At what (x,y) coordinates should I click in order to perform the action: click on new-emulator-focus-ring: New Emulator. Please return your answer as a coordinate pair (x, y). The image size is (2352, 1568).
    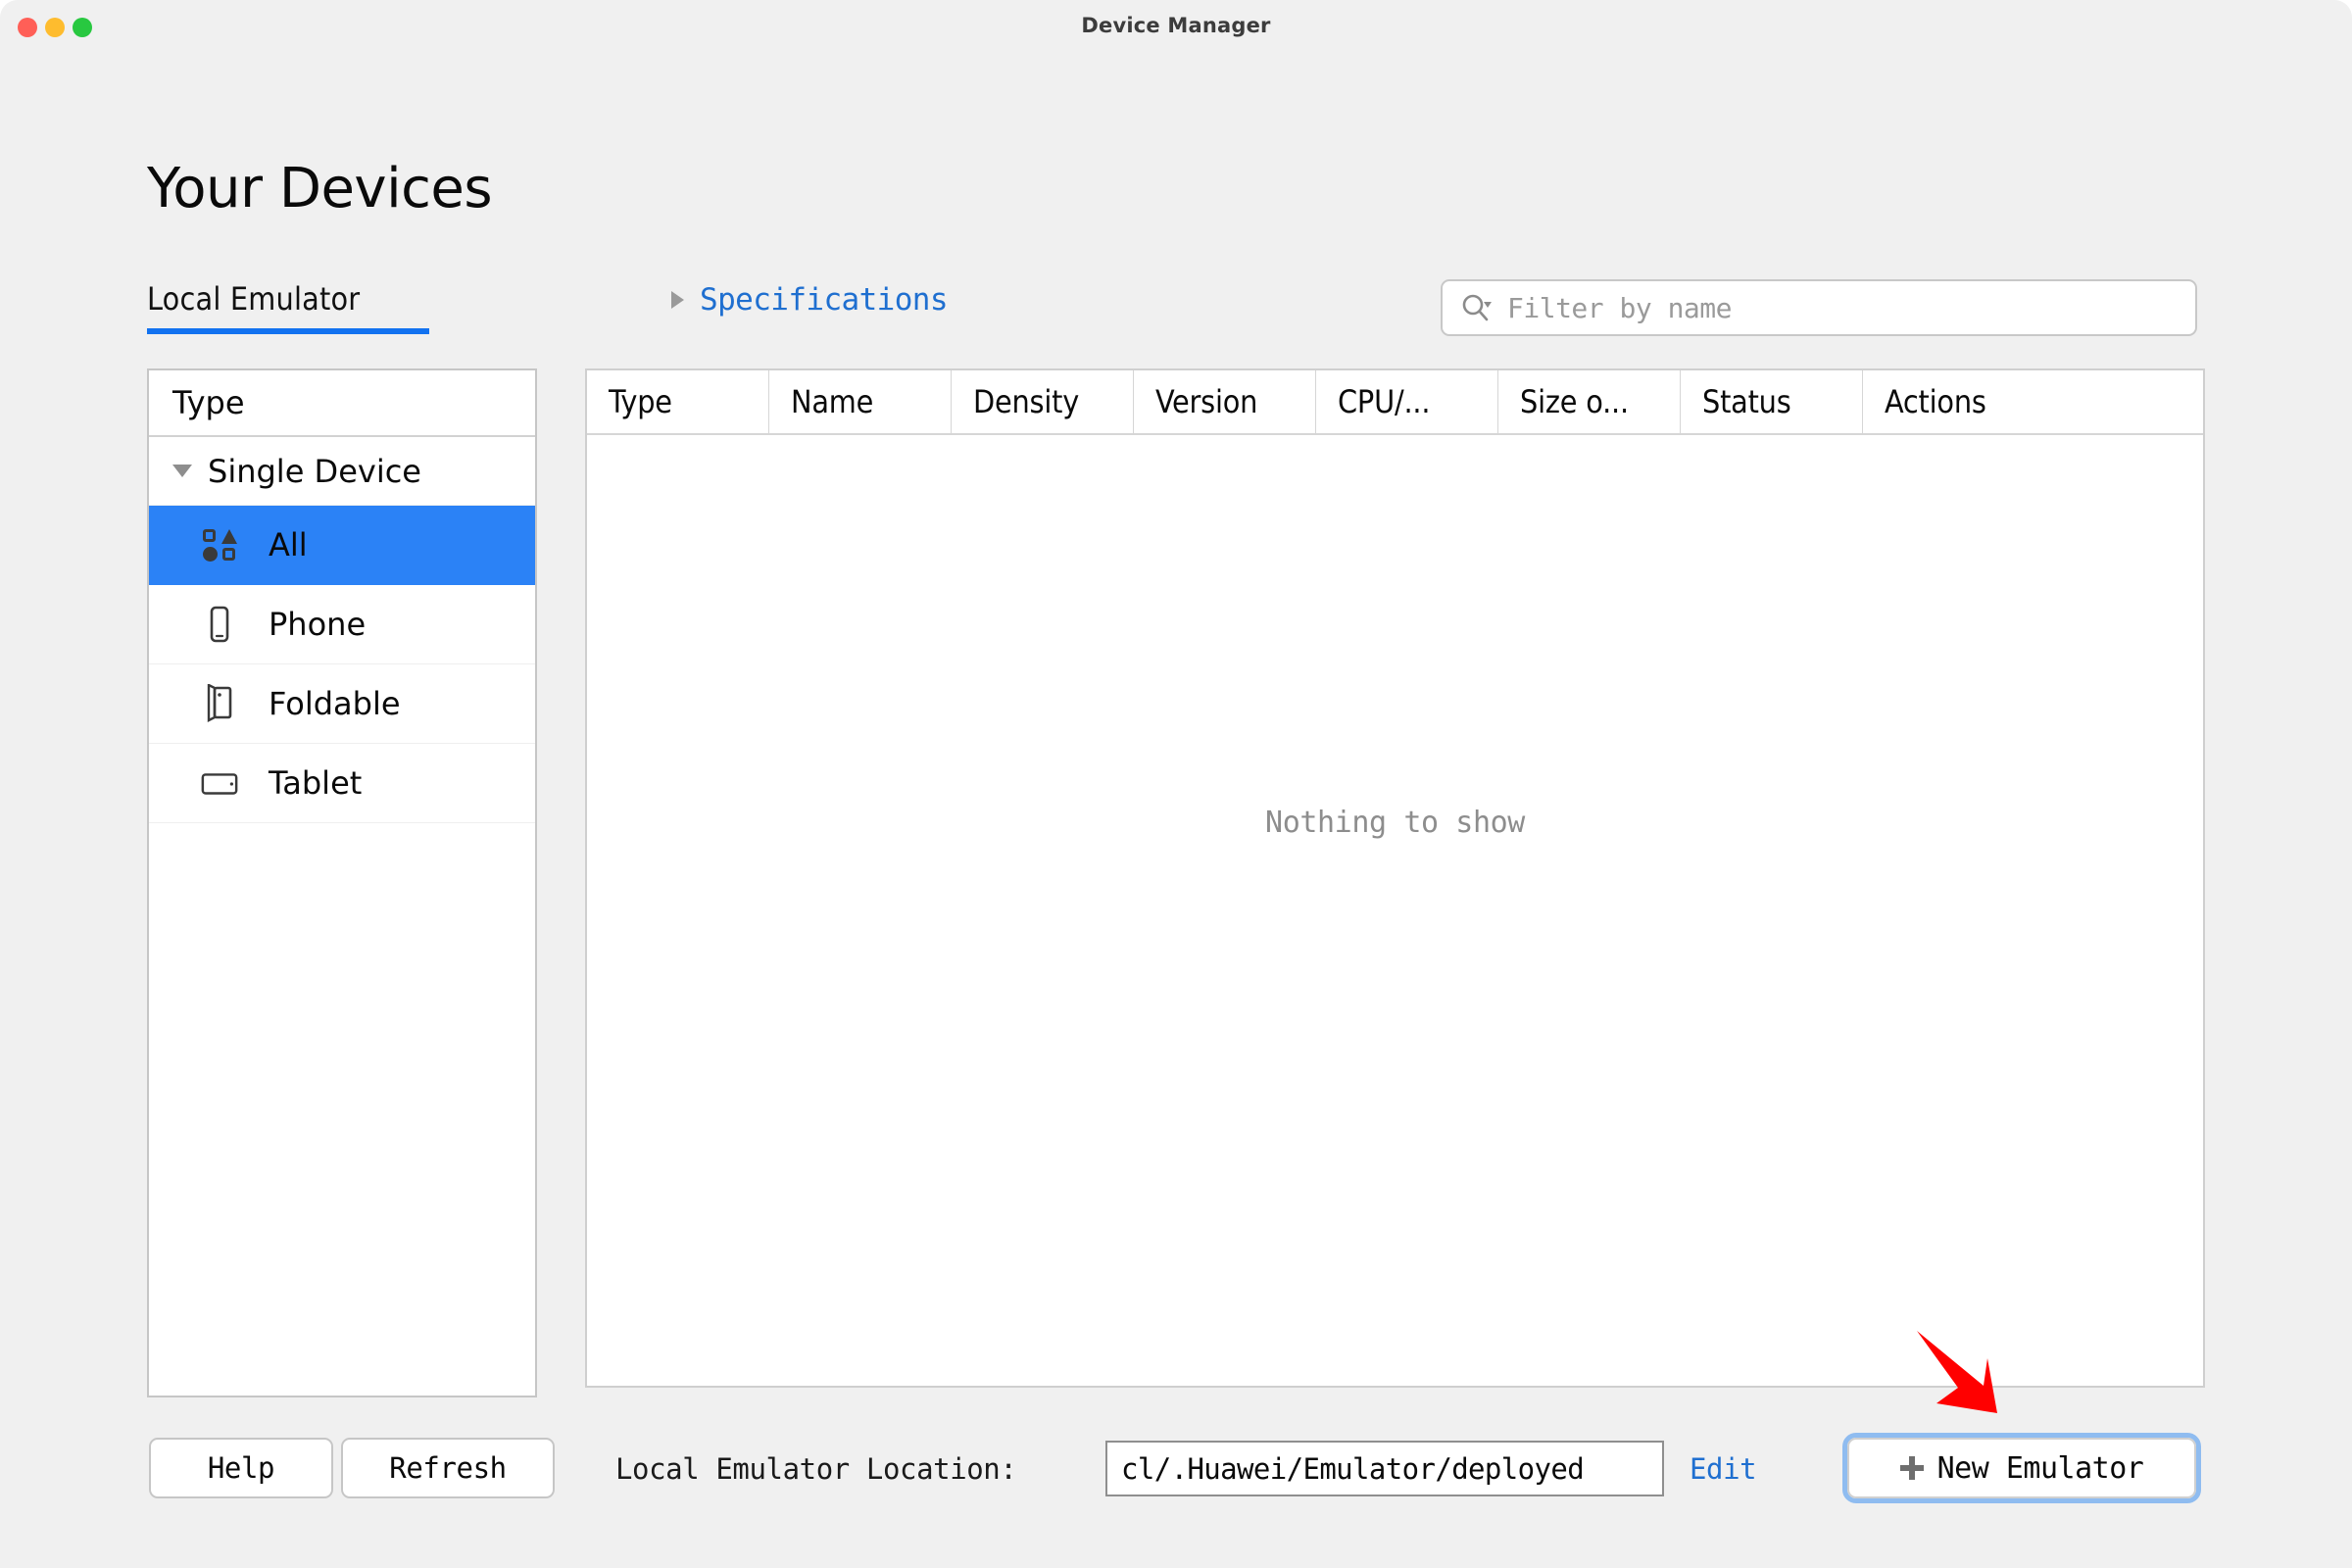
    Looking at the image, I should click on (2021, 1468).